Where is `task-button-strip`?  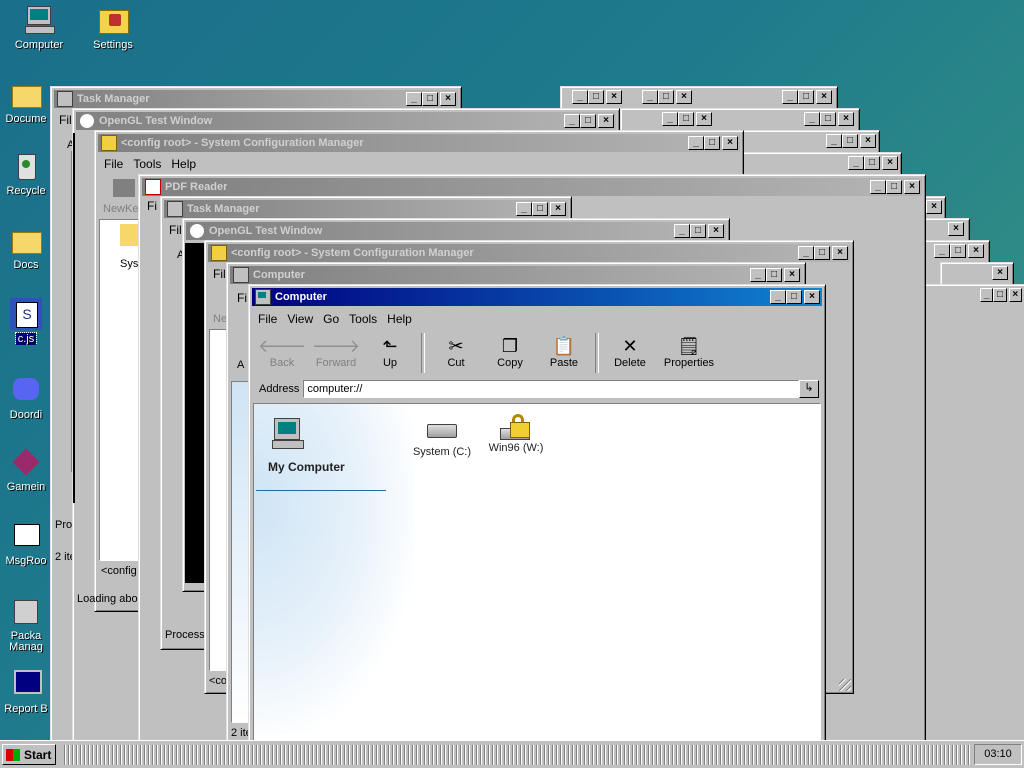
task-button-strip is located at coordinates (516, 755).